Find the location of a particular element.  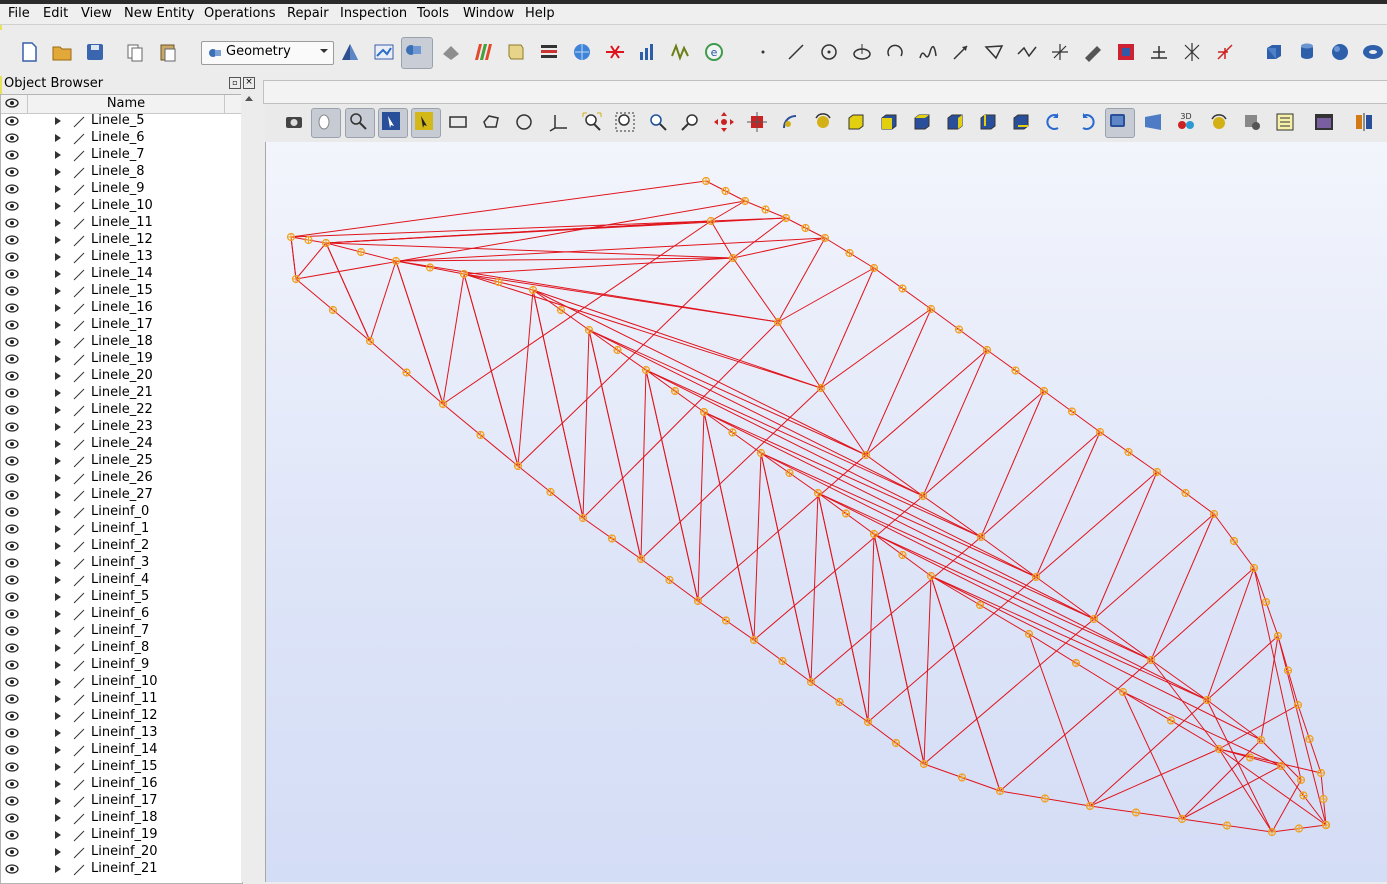

polyline-icon is located at coordinates (1027, 52).